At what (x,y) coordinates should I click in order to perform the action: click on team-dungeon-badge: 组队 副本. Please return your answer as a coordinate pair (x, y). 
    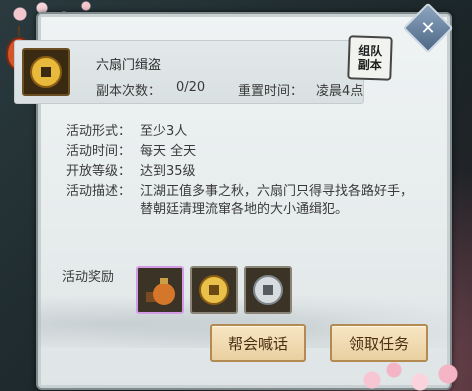
    Looking at the image, I should click on (370, 58).